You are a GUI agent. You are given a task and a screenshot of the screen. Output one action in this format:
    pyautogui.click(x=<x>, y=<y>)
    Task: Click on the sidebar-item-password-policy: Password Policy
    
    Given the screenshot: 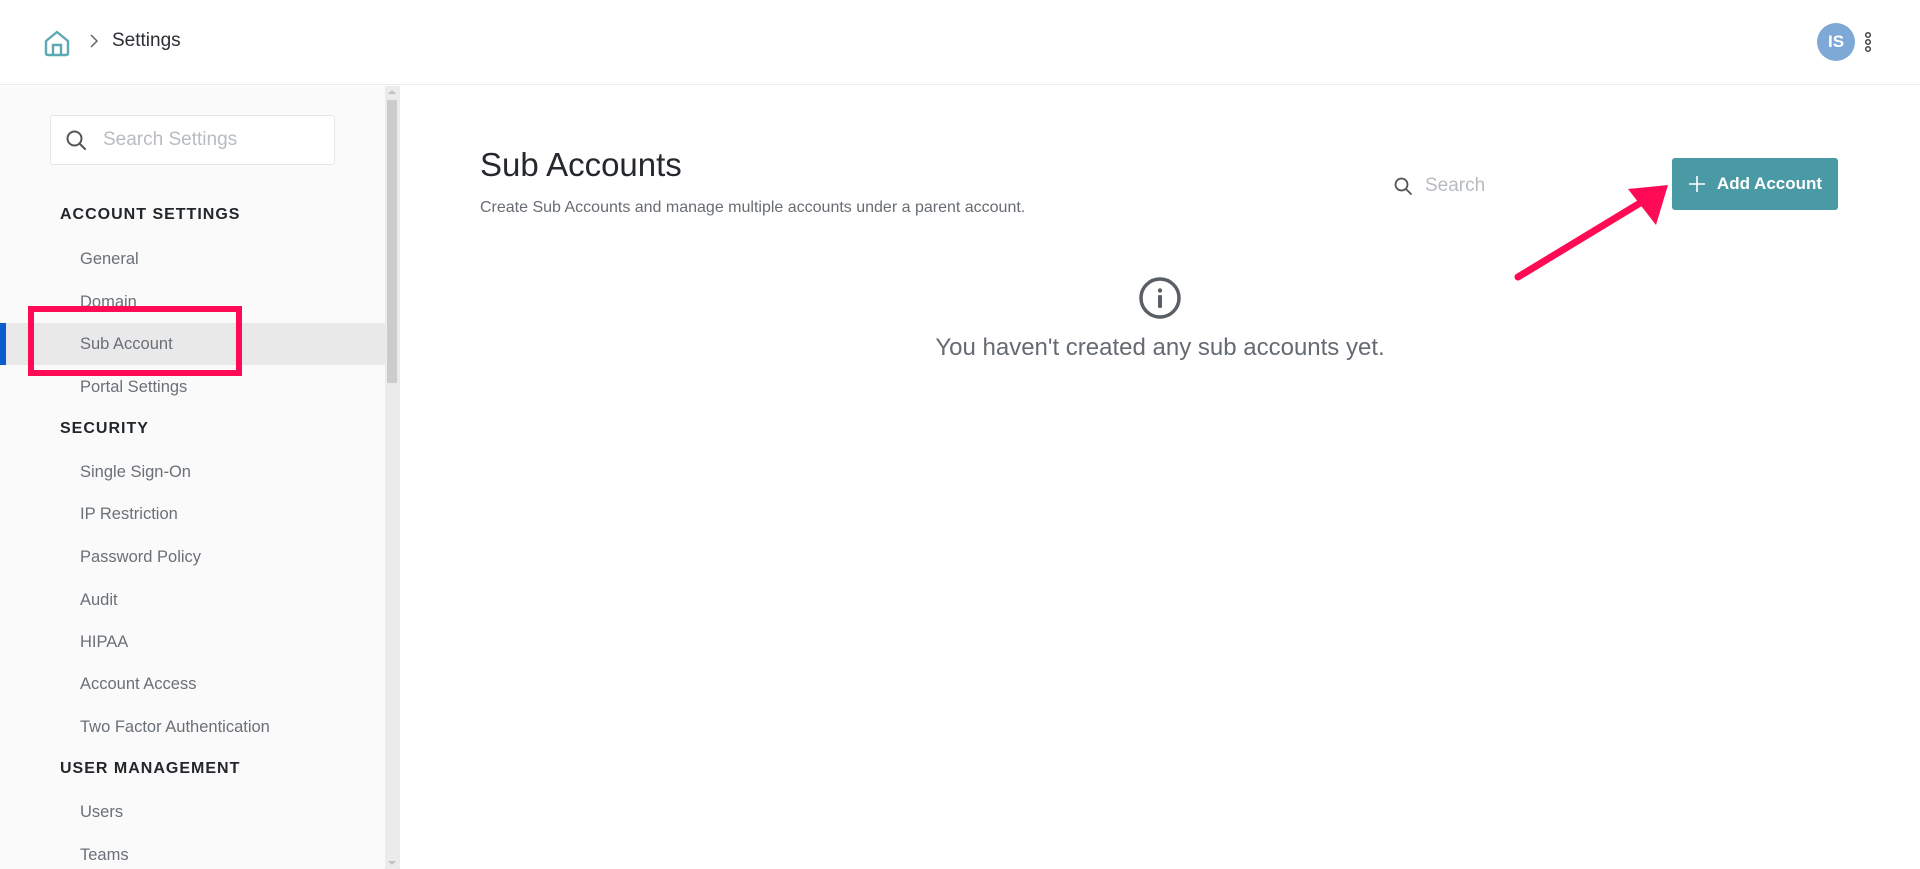 What is the action you would take?
    pyautogui.click(x=192, y=557)
    